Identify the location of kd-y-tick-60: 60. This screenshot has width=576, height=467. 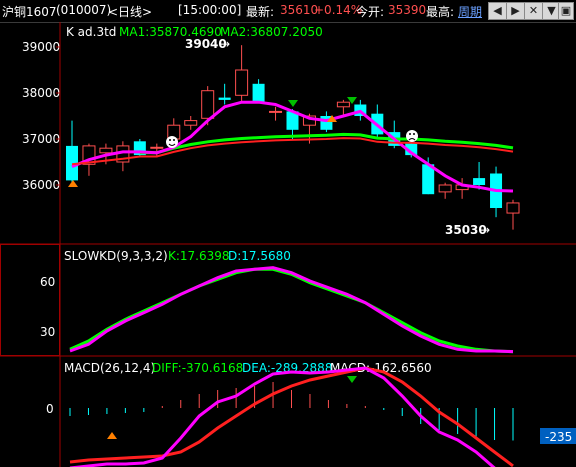
(47, 282).